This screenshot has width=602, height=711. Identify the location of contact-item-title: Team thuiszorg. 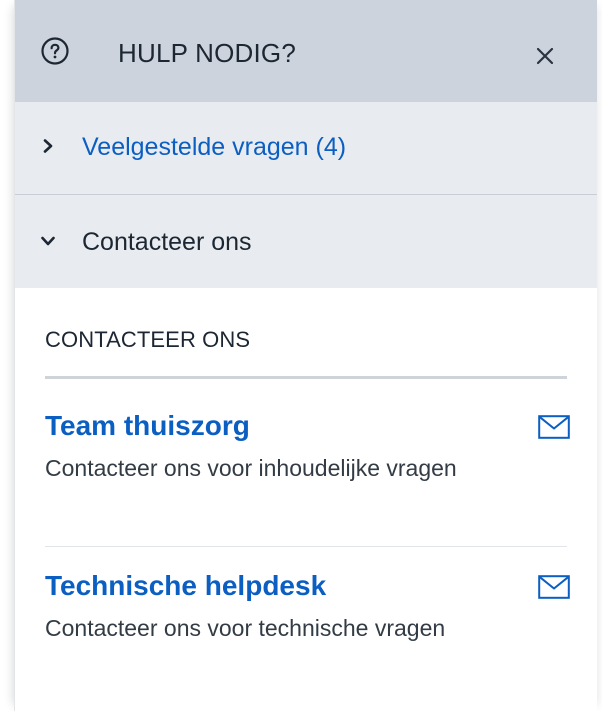
(147, 426).